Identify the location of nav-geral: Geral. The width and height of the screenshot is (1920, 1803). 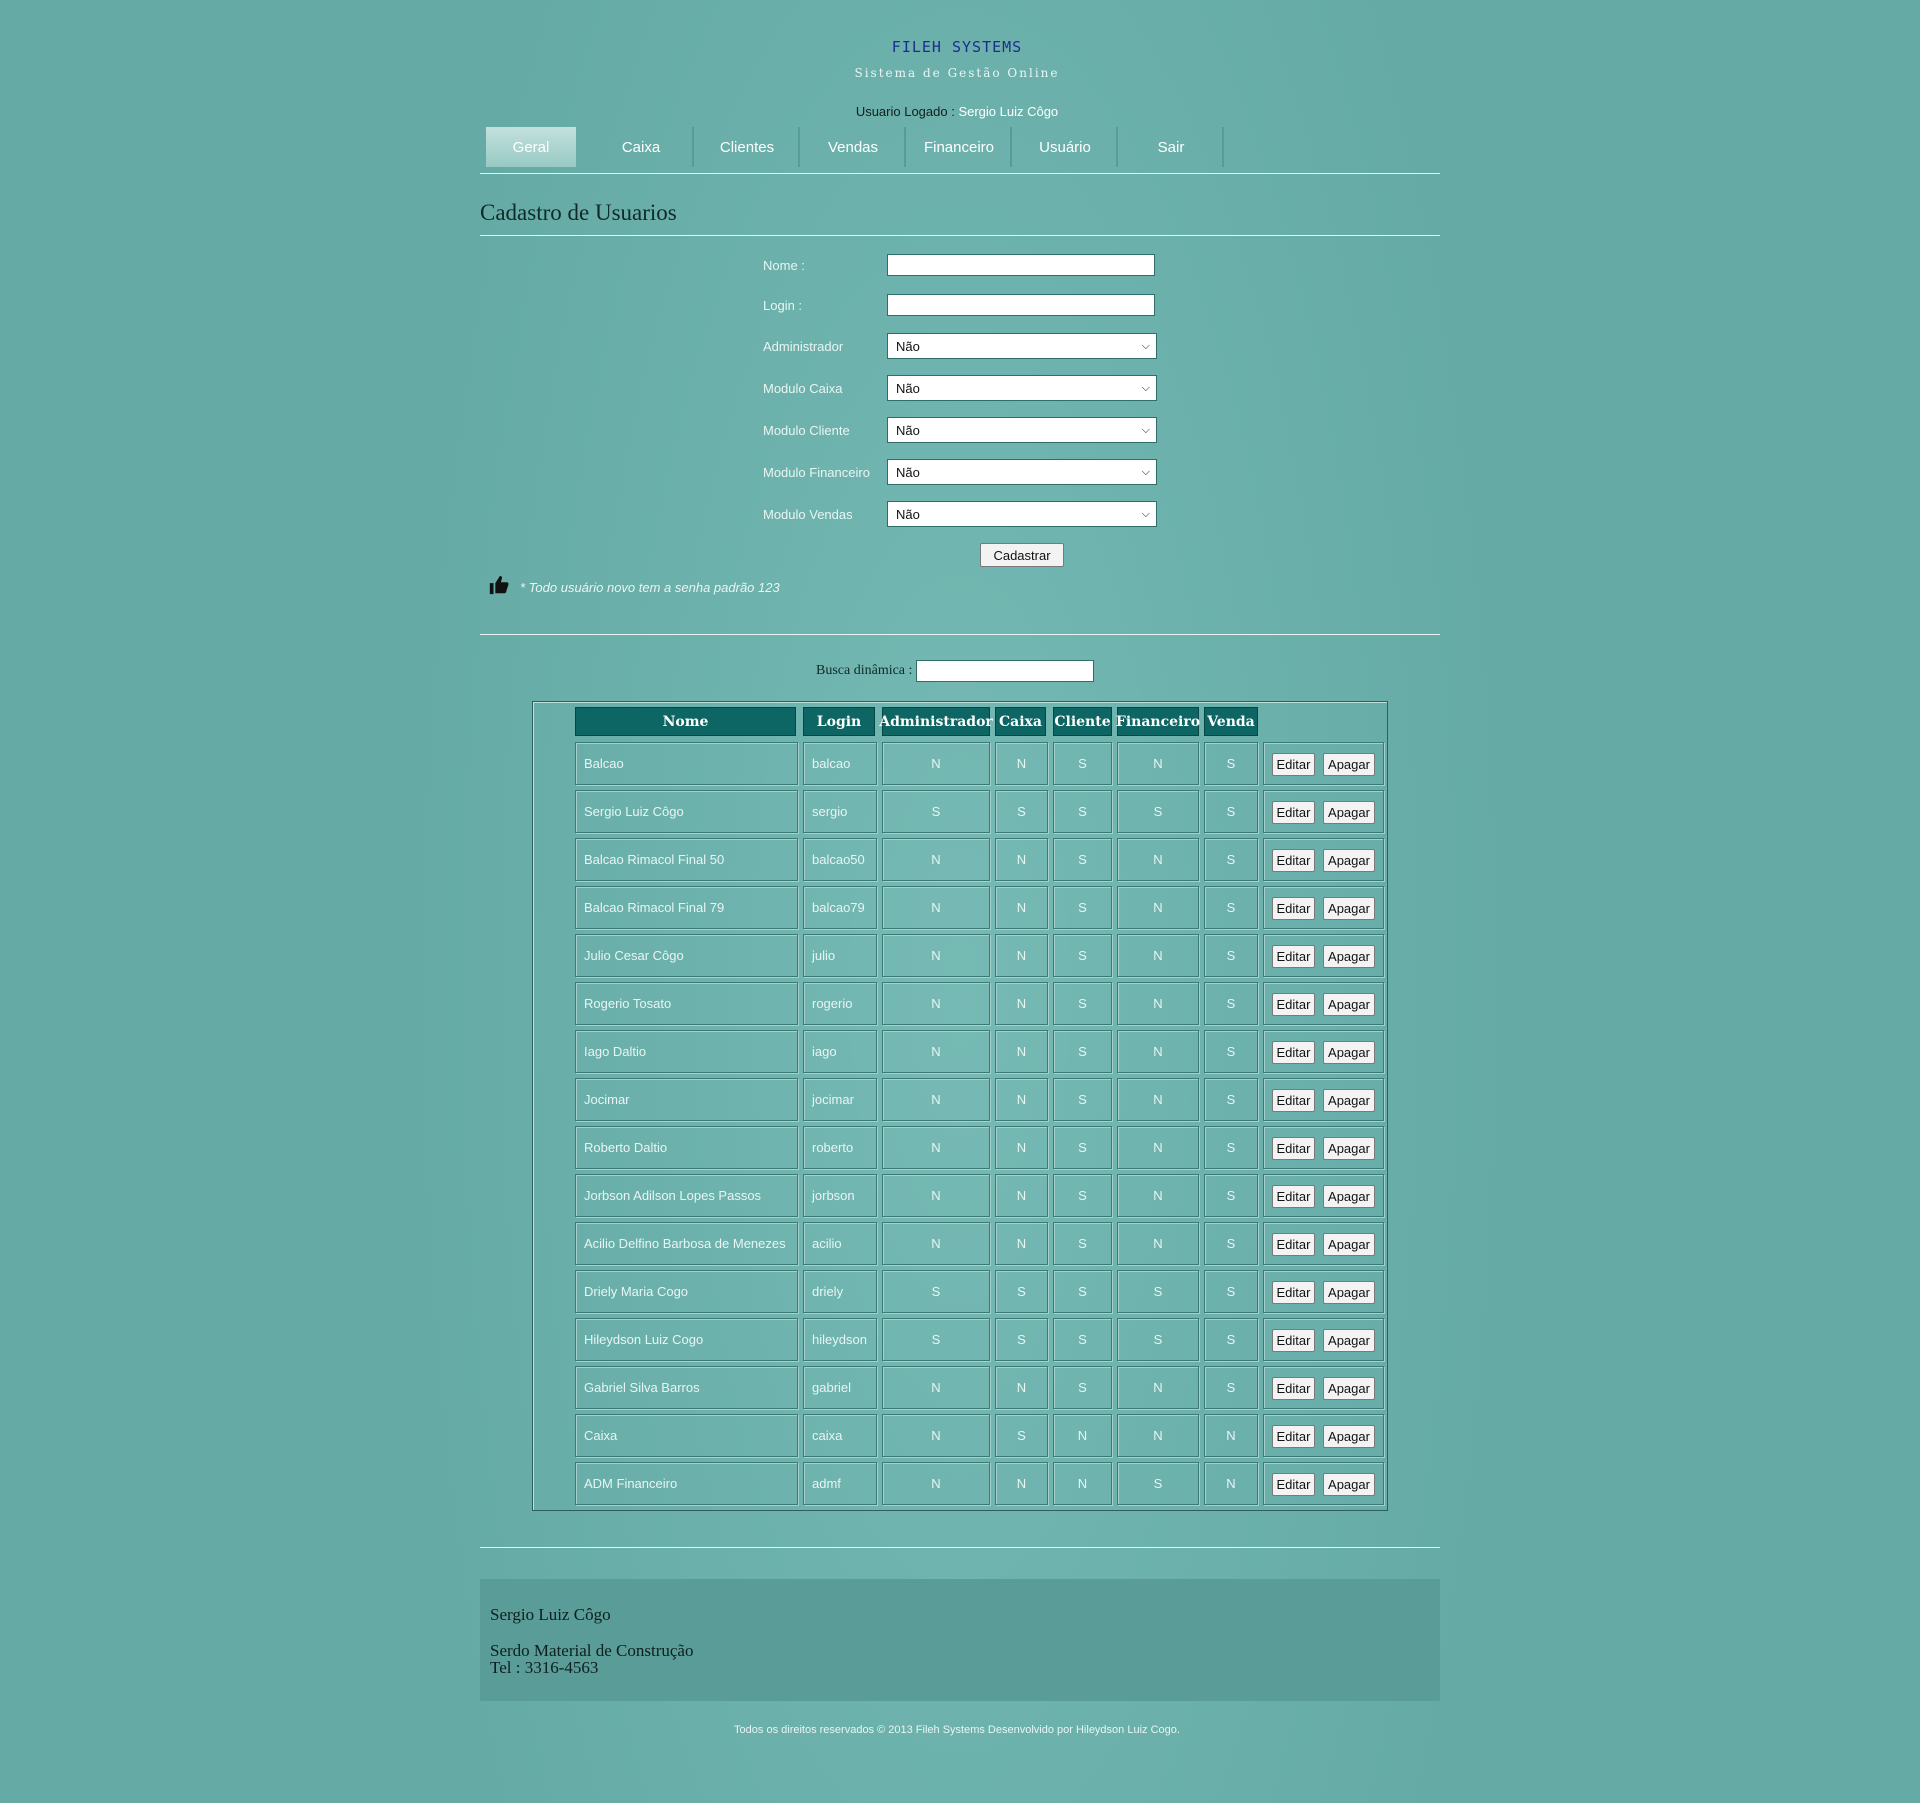
(531, 147).